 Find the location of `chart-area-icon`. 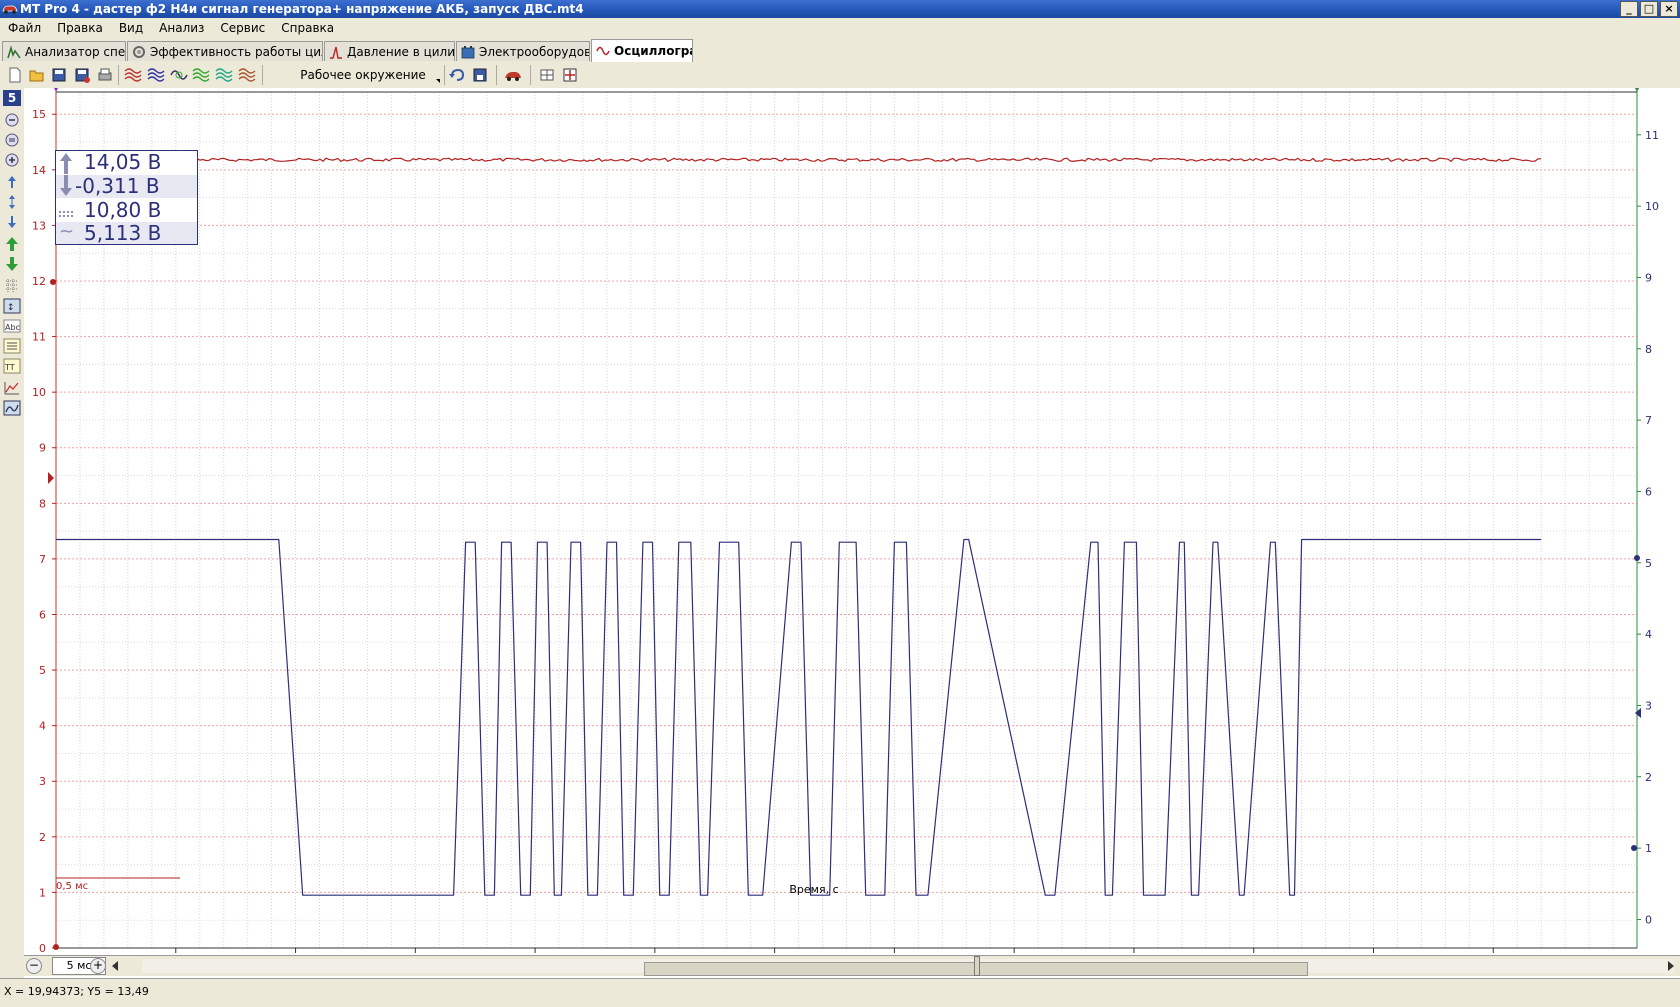

chart-area-icon is located at coordinates (12, 408).